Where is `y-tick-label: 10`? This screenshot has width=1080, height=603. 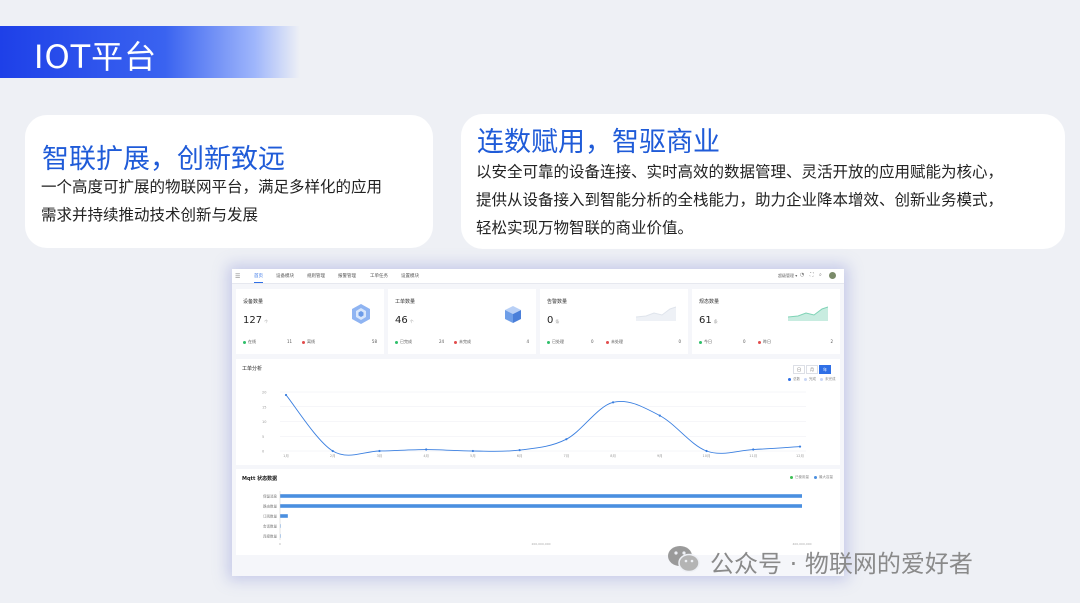
y-tick-label: 10 is located at coordinates (264, 422).